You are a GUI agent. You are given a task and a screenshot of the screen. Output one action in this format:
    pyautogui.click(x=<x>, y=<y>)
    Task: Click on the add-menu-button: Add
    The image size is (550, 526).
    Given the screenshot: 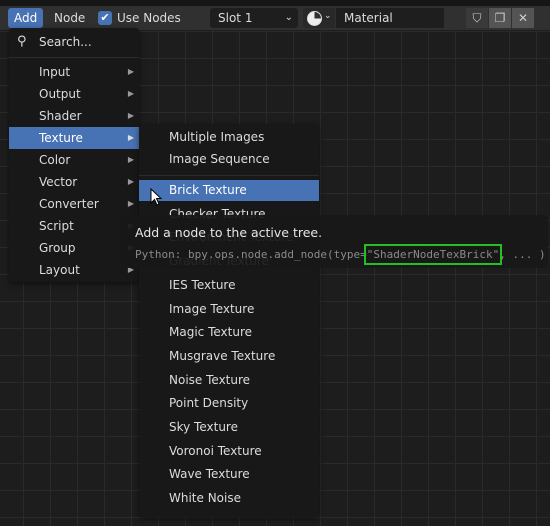 What is the action you would take?
    pyautogui.click(x=26, y=18)
    